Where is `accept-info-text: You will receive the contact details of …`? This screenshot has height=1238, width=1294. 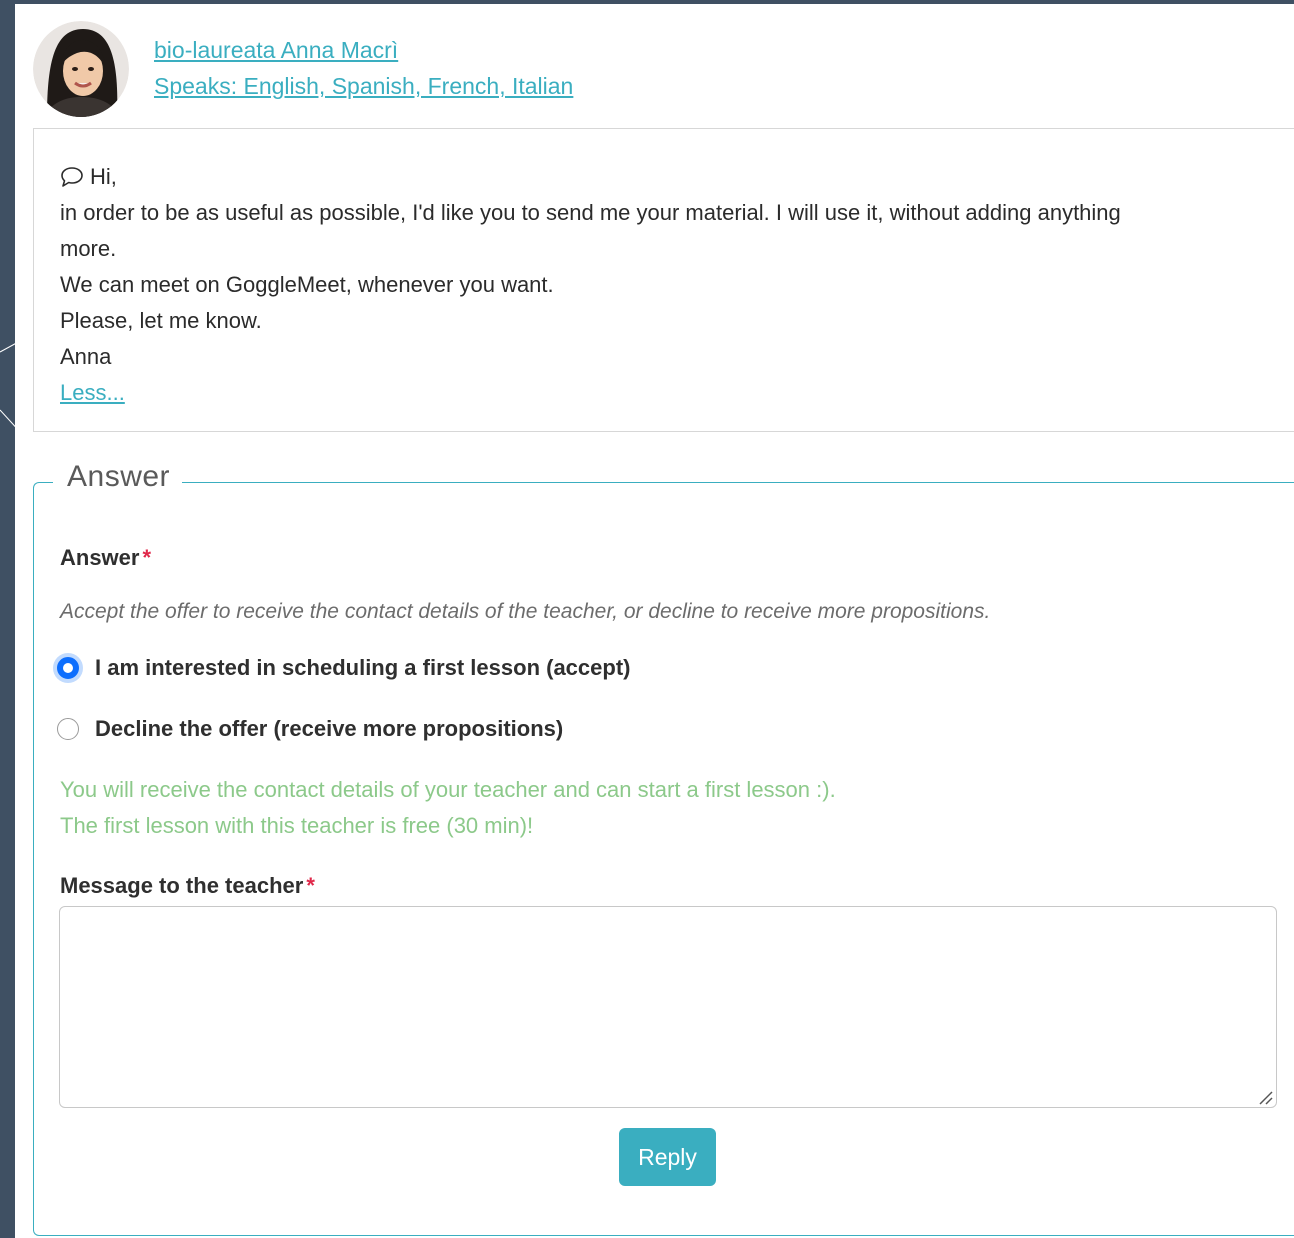
accept-info-text: You will receive the contact details of … is located at coordinates (448, 789).